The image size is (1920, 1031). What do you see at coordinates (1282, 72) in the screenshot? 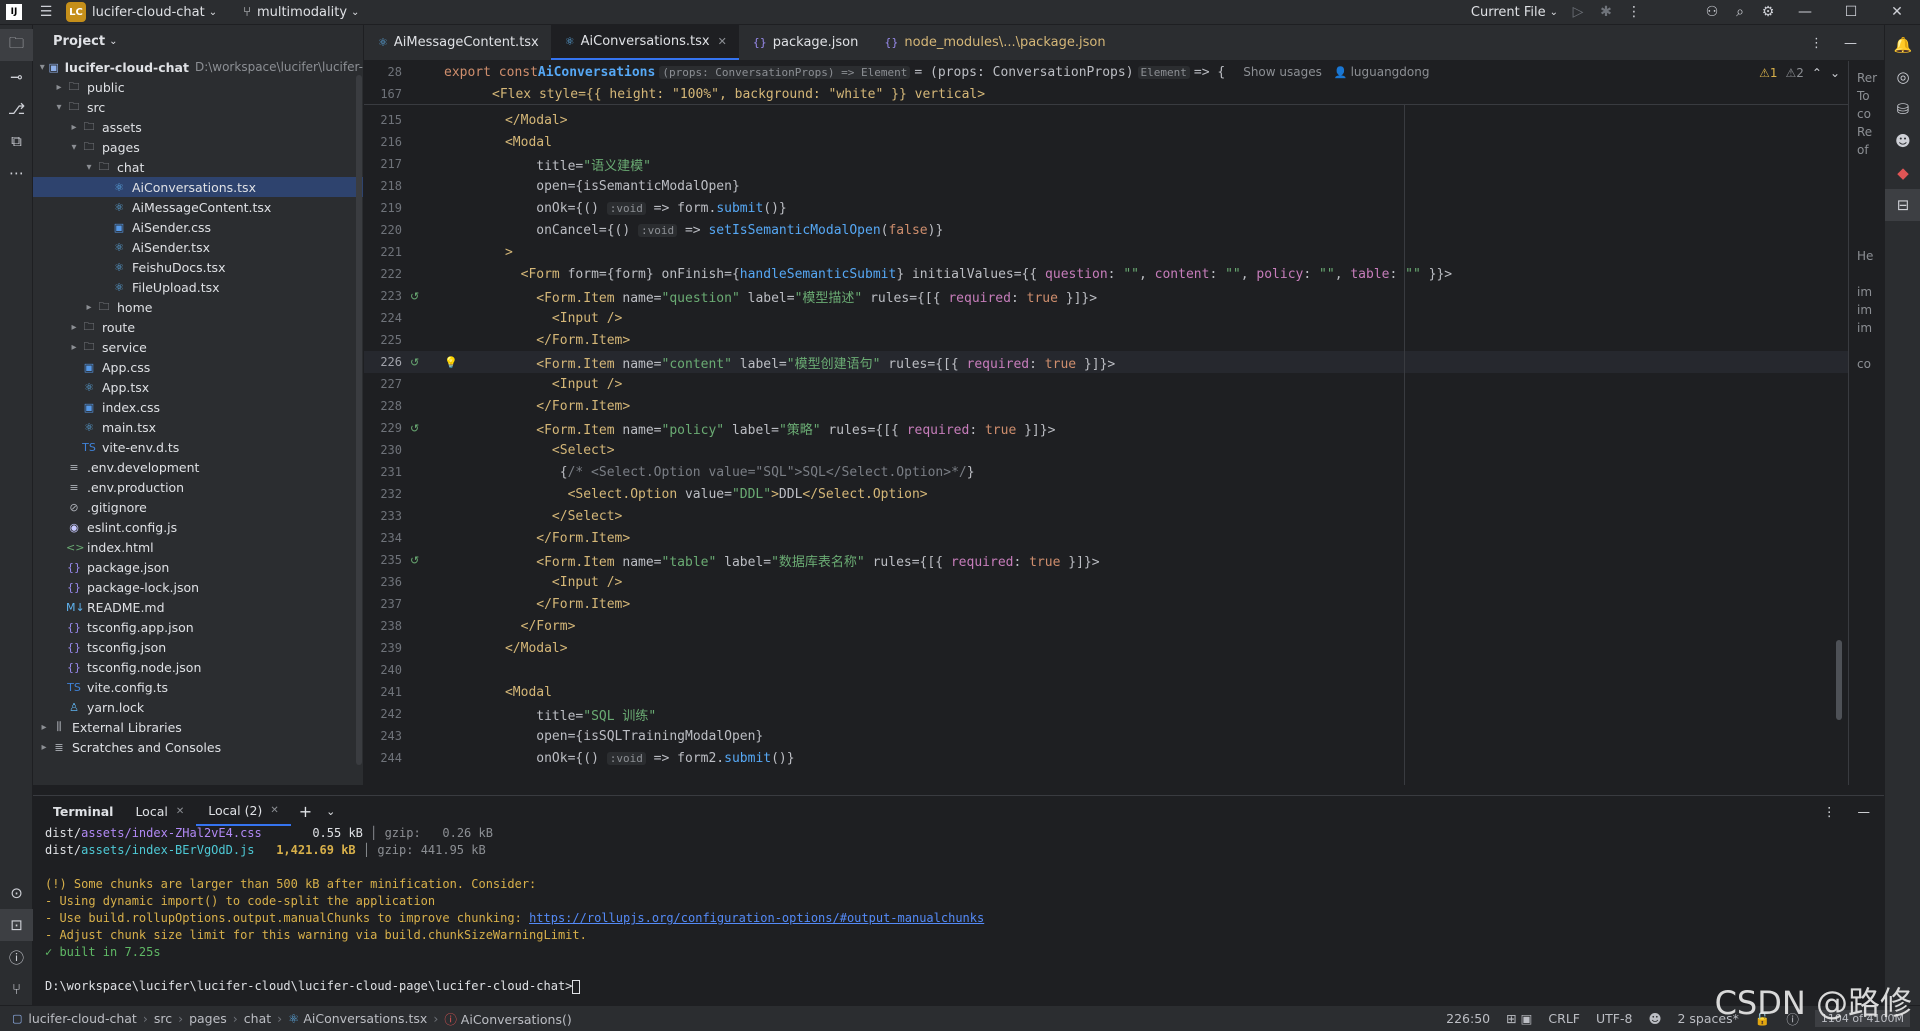
I see `show-usages-link: Show usages` at bounding box center [1282, 72].